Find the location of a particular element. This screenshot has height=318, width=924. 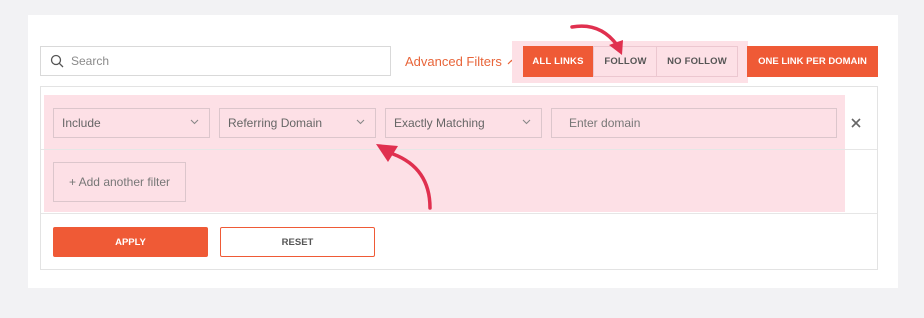

domain-input is located at coordinates (694, 123).